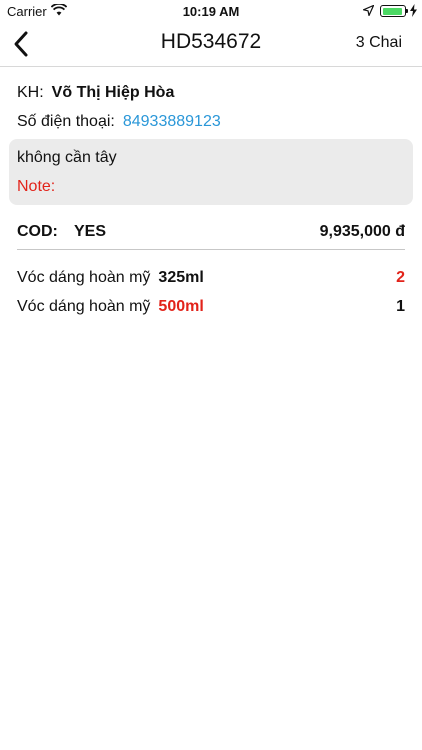 This screenshot has width=422, height=750. I want to click on note-label: Note:, so click(36, 186).